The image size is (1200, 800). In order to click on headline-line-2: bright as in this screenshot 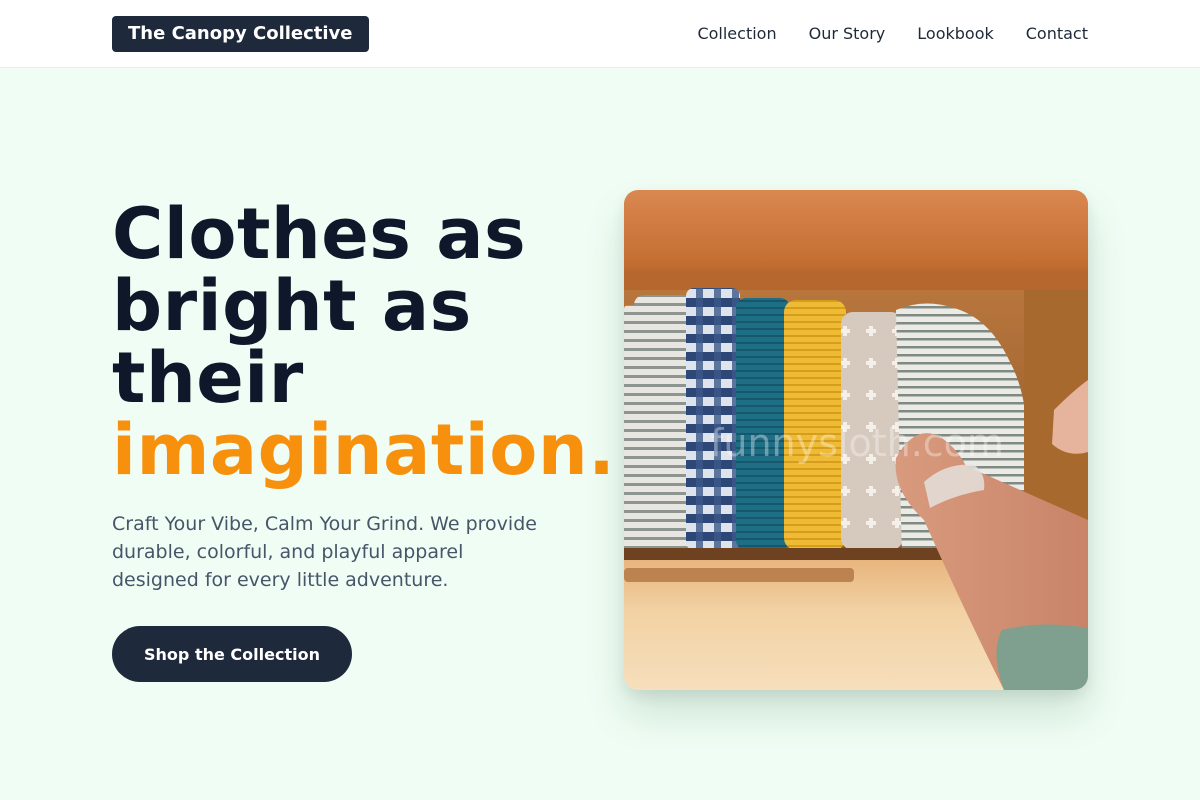, I will do `click(292, 306)`.